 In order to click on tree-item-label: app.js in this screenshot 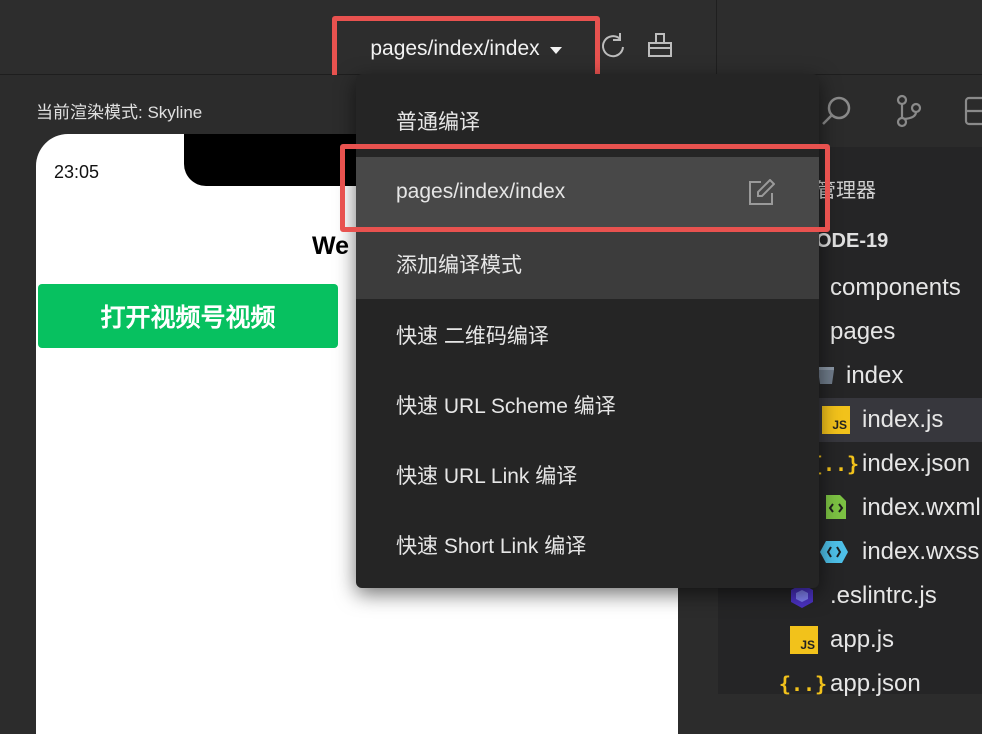, I will do `click(862, 639)`.